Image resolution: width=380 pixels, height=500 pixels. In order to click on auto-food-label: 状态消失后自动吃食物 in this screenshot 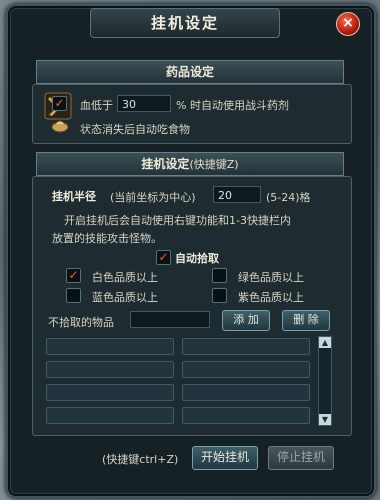, I will do `click(135, 129)`.